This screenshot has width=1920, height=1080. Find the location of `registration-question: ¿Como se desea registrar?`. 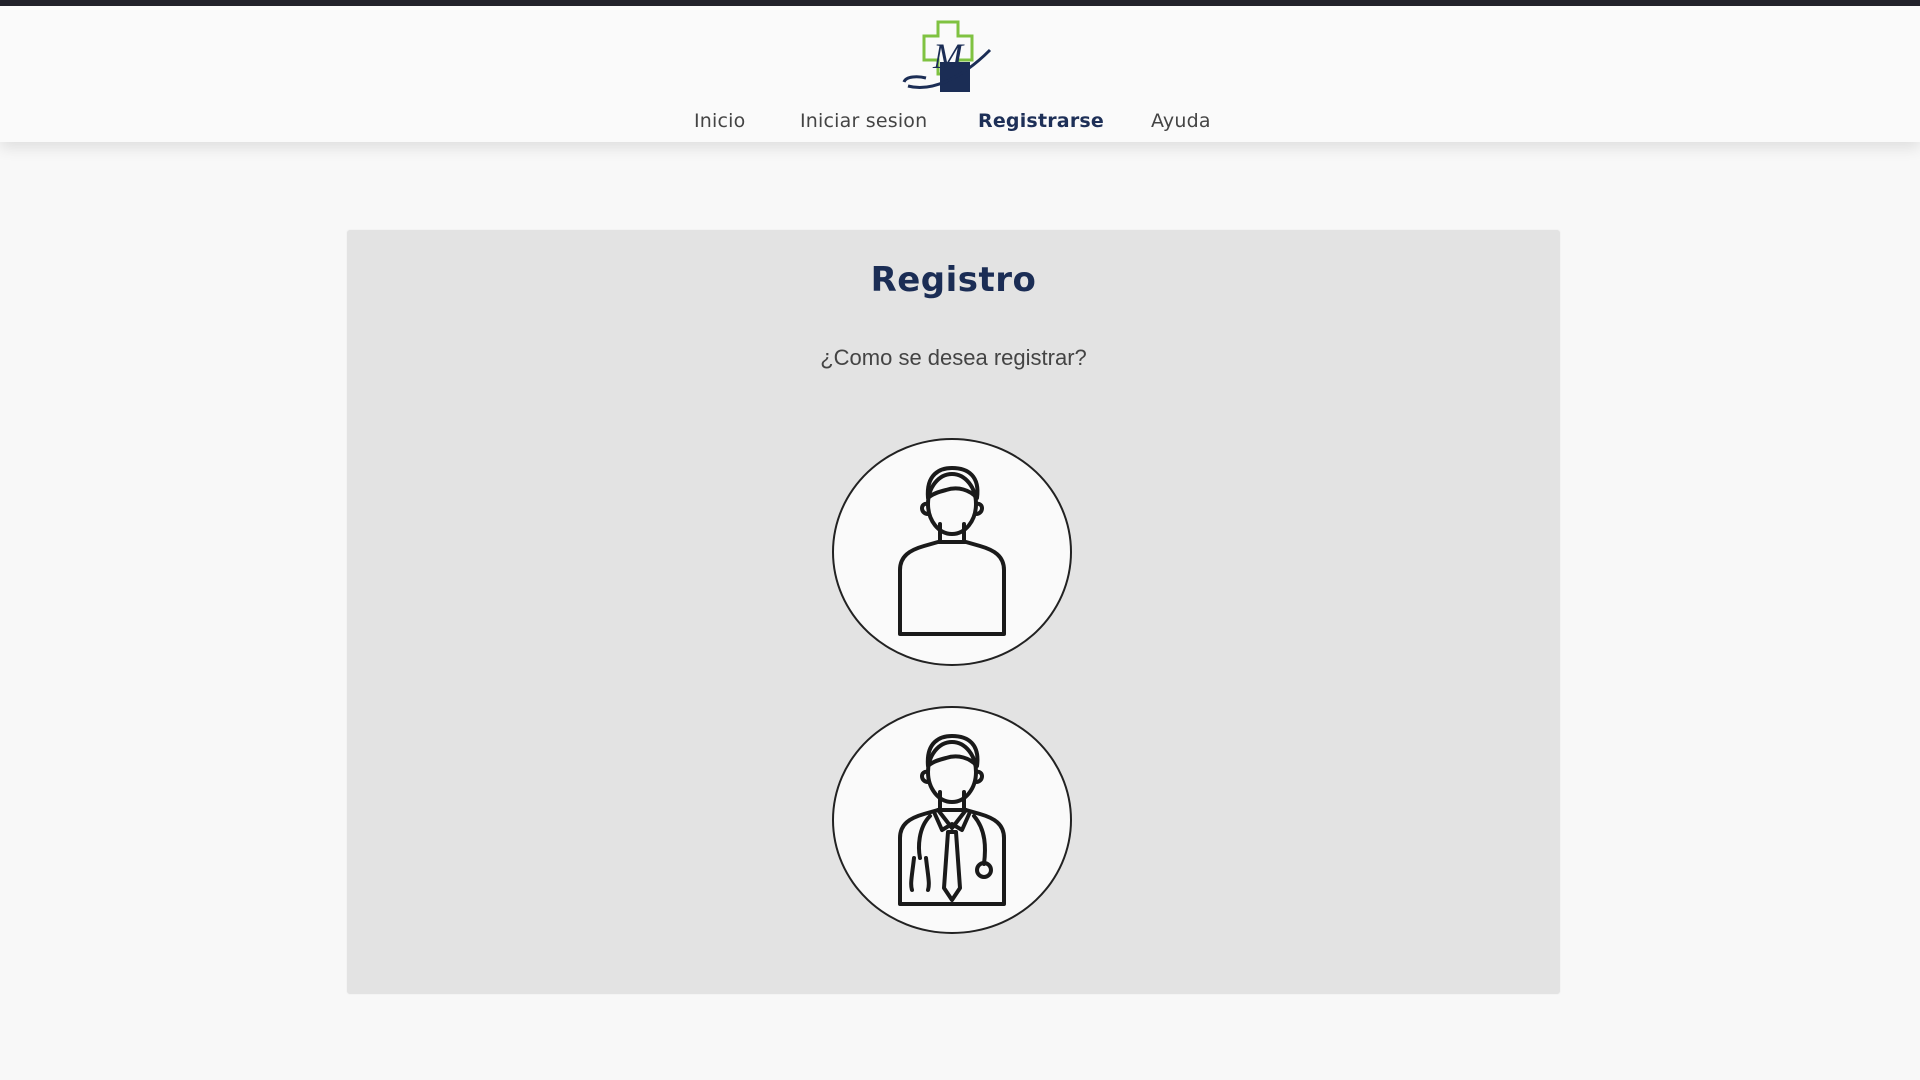

registration-question: ¿Como se desea registrar? is located at coordinates (953, 357).